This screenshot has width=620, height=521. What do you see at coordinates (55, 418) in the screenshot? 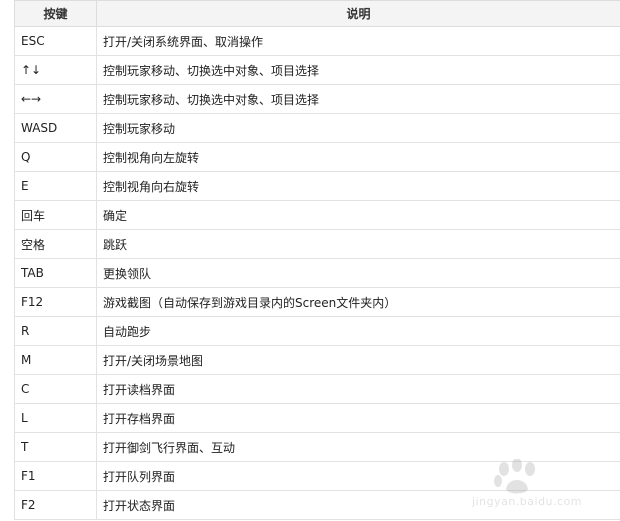
I see `key-cell: L` at bounding box center [55, 418].